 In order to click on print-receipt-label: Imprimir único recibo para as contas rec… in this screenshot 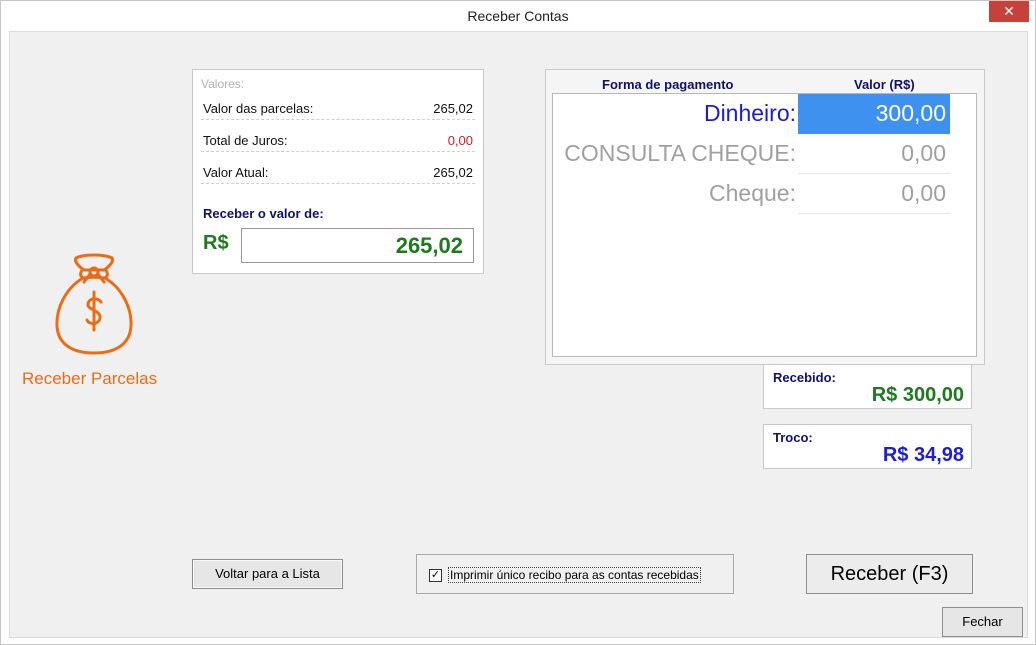, I will do `click(574, 575)`.